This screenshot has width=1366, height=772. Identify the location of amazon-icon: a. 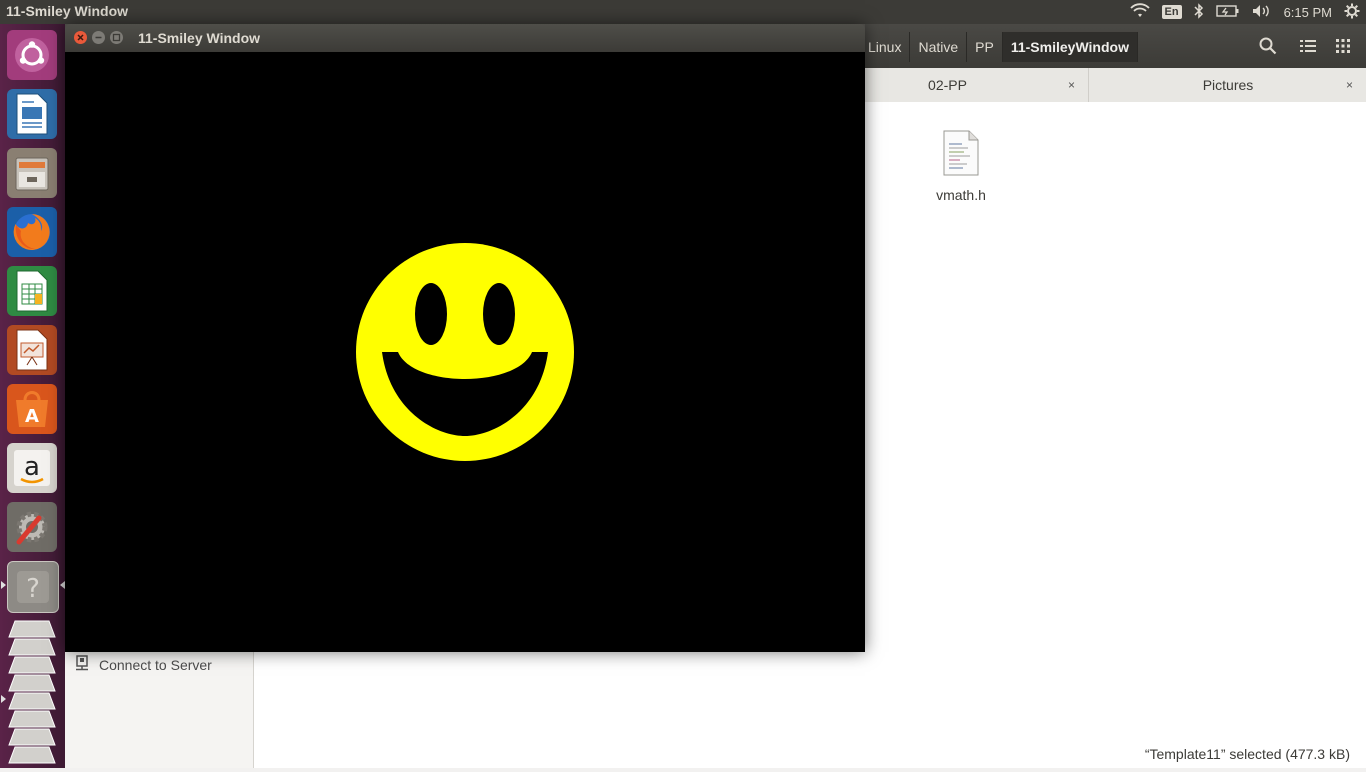
(32, 468).